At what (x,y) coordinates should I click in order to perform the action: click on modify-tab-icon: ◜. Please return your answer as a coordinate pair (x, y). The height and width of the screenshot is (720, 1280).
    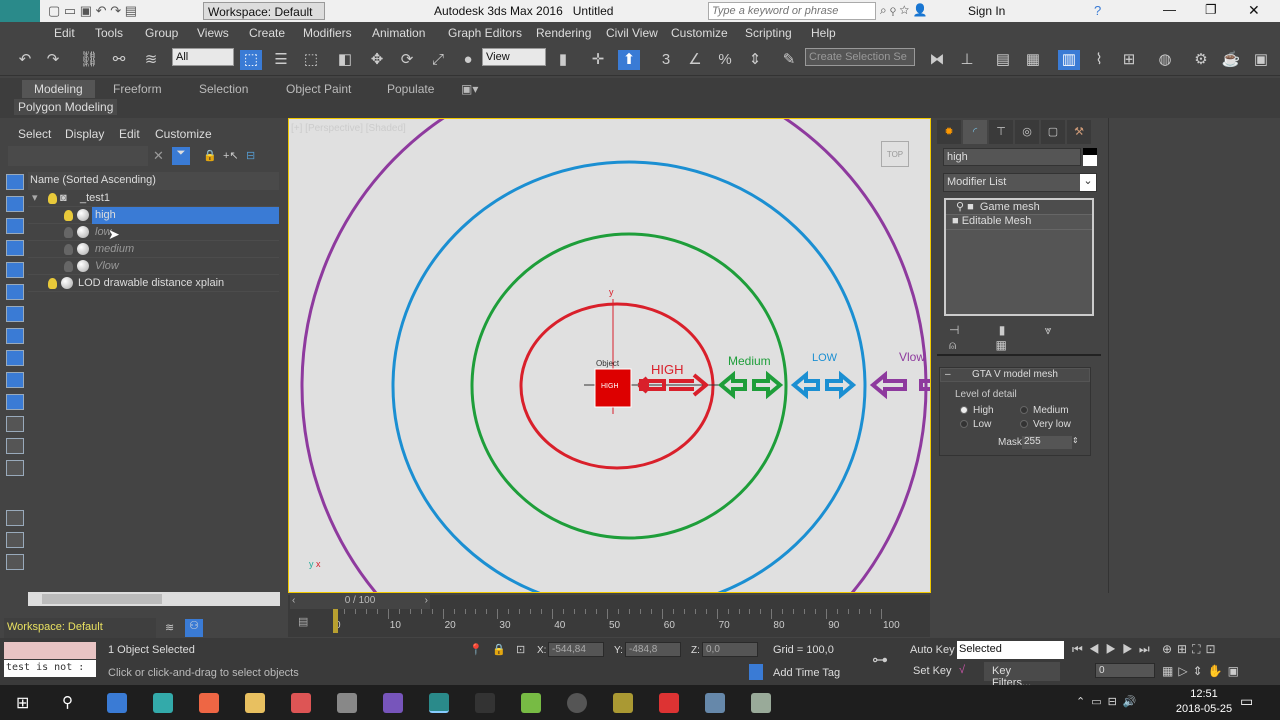
    Looking at the image, I should click on (975, 132).